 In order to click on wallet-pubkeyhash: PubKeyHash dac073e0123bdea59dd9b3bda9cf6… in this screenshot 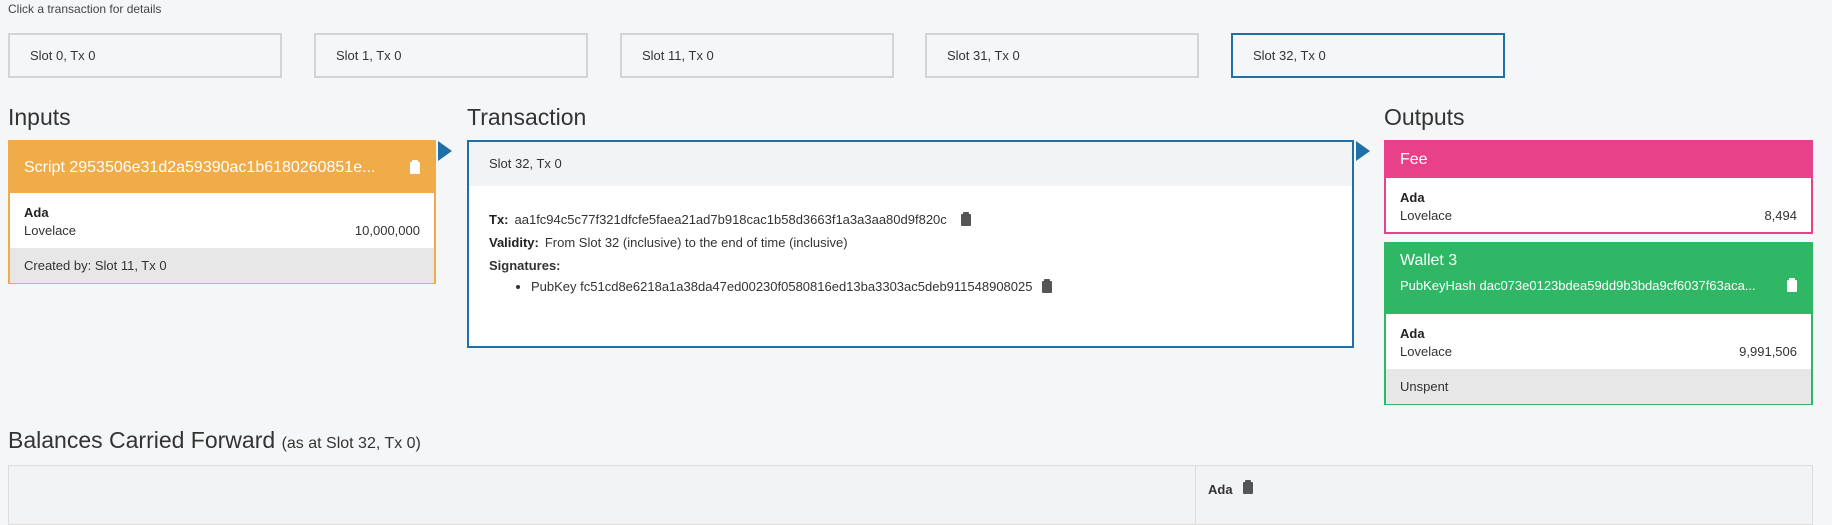, I will do `click(1578, 285)`.